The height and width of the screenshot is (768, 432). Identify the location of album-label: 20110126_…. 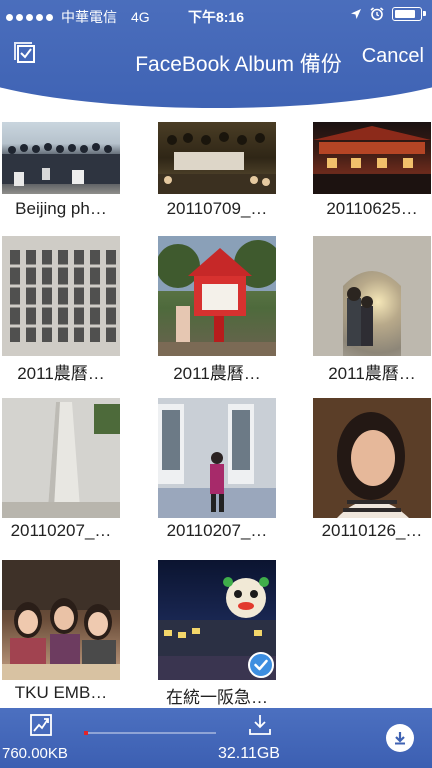
(372, 530).